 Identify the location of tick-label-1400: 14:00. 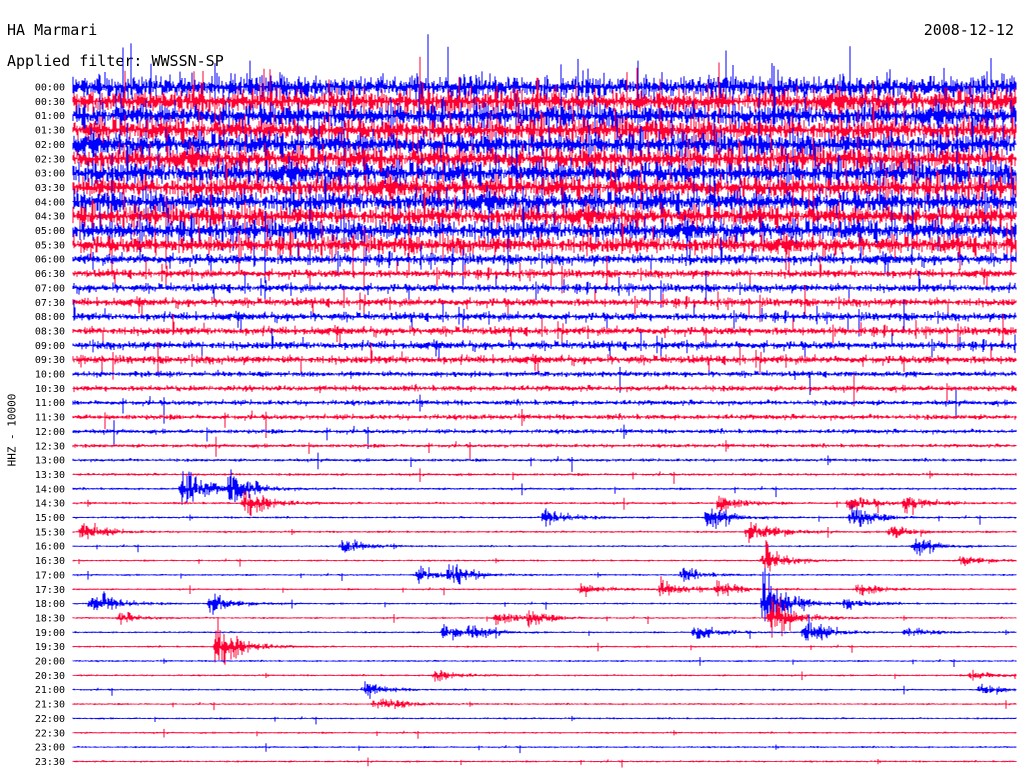
(50, 489).